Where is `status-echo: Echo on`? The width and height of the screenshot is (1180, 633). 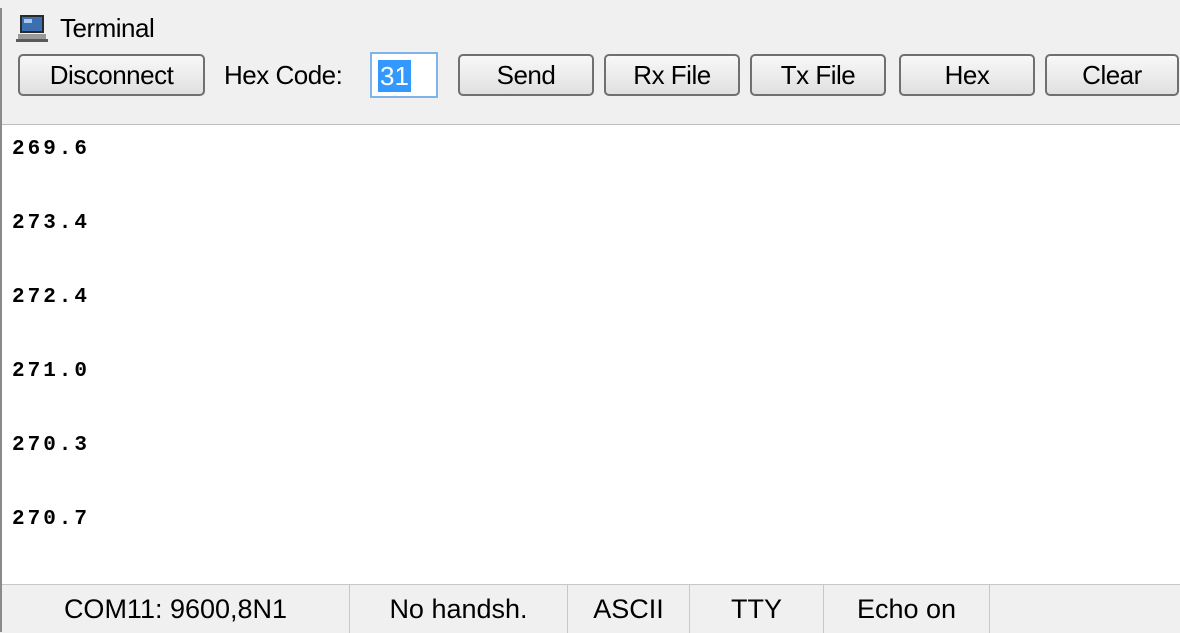
status-echo: Echo on is located at coordinates (907, 609).